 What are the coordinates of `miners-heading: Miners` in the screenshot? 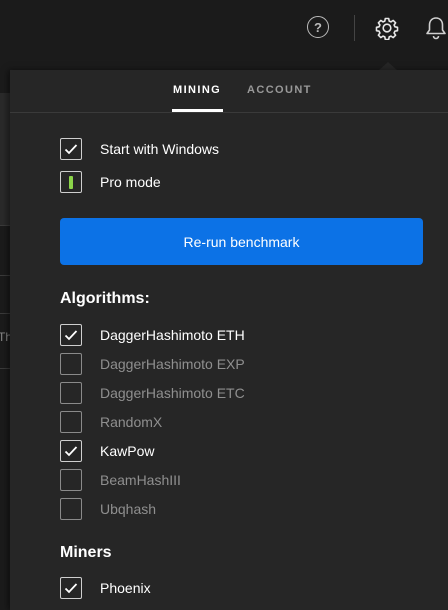 It's located at (86, 552).